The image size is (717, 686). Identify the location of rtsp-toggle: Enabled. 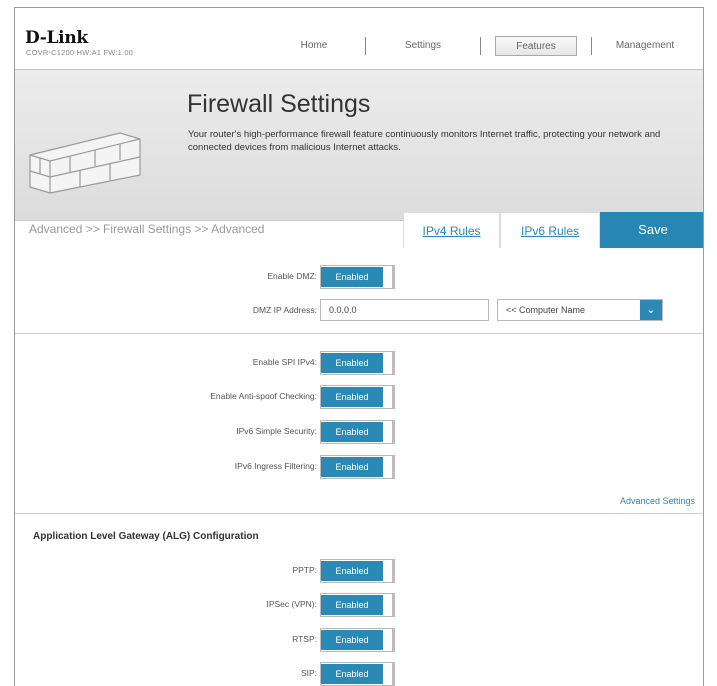
(357, 640).